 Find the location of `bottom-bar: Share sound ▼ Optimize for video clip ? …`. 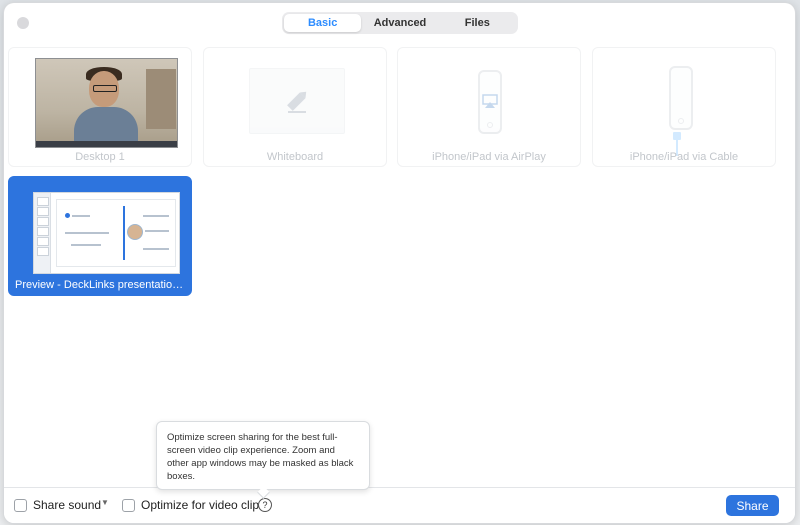

bottom-bar: Share sound ▼ Optimize for video clip ? … is located at coordinates (399, 505).